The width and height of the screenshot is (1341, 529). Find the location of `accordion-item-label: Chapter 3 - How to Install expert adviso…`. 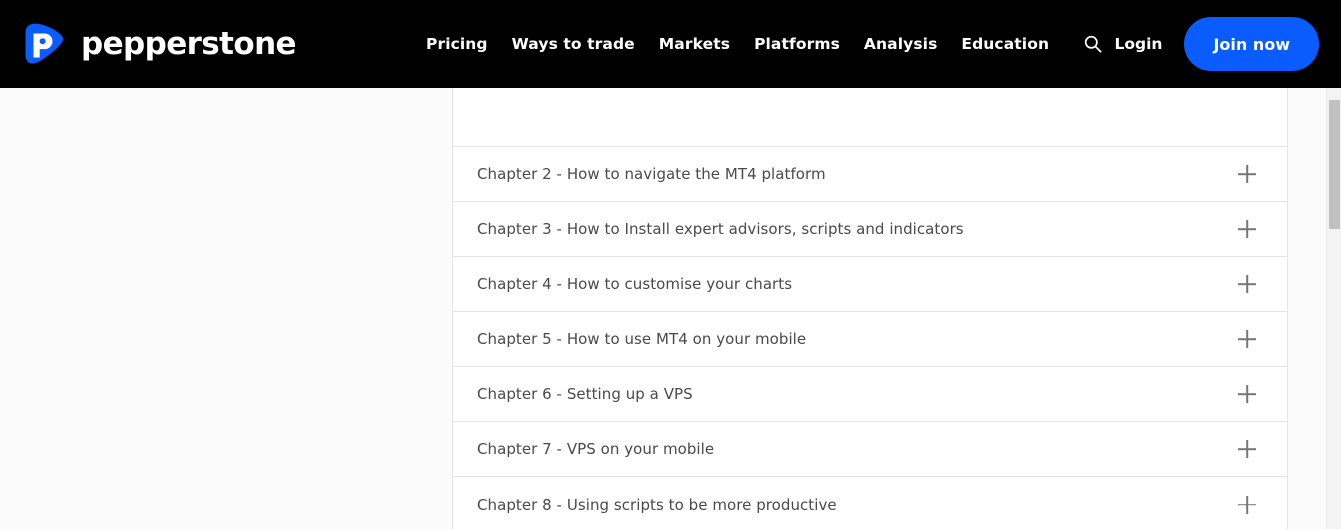

accordion-item-label: Chapter 3 - How to Install expert adviso… is located at coordinates (720, 229).